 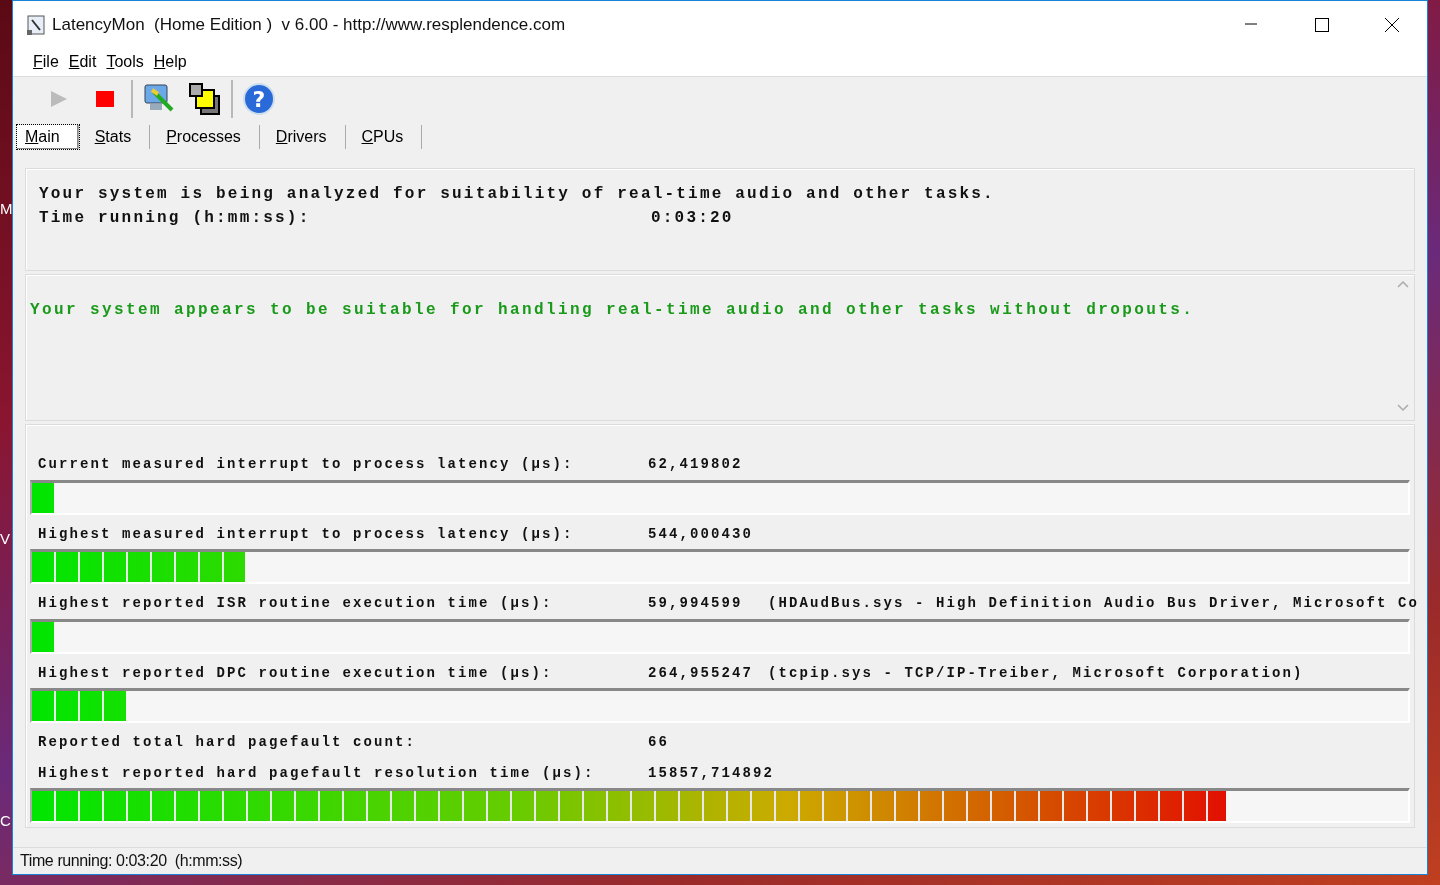 What do you see at coordinates (175, 218) in the screenshot?
I see `time-label: Time running (h:mm:ss):` at bounding box center [175, 218].